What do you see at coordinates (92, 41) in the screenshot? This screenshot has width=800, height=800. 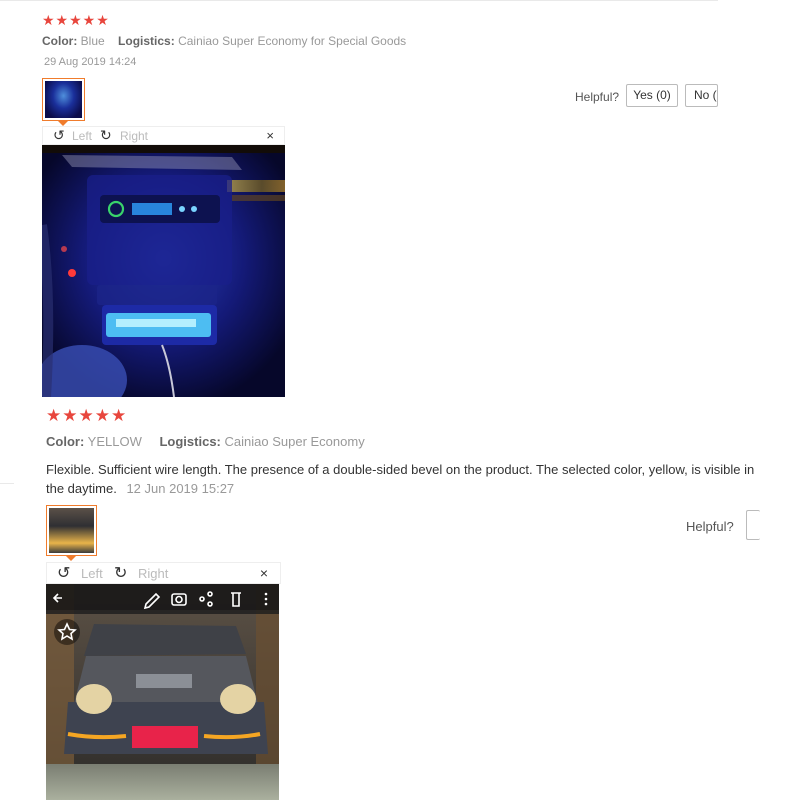 I see `color-value: Blue` at bounding box center [92, 41].